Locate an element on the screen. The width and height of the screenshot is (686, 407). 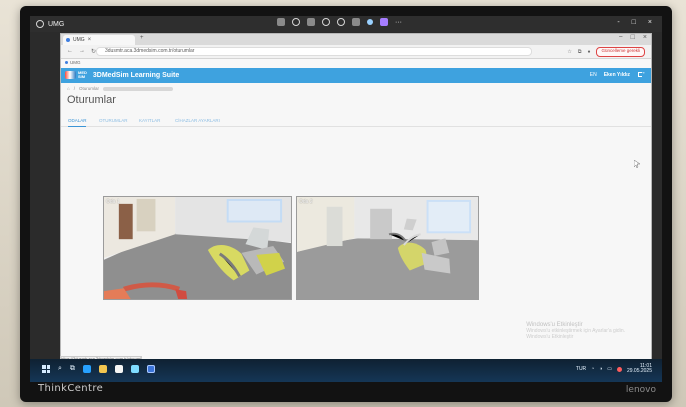
active-tab-underline is located at coordinates (77, 126).